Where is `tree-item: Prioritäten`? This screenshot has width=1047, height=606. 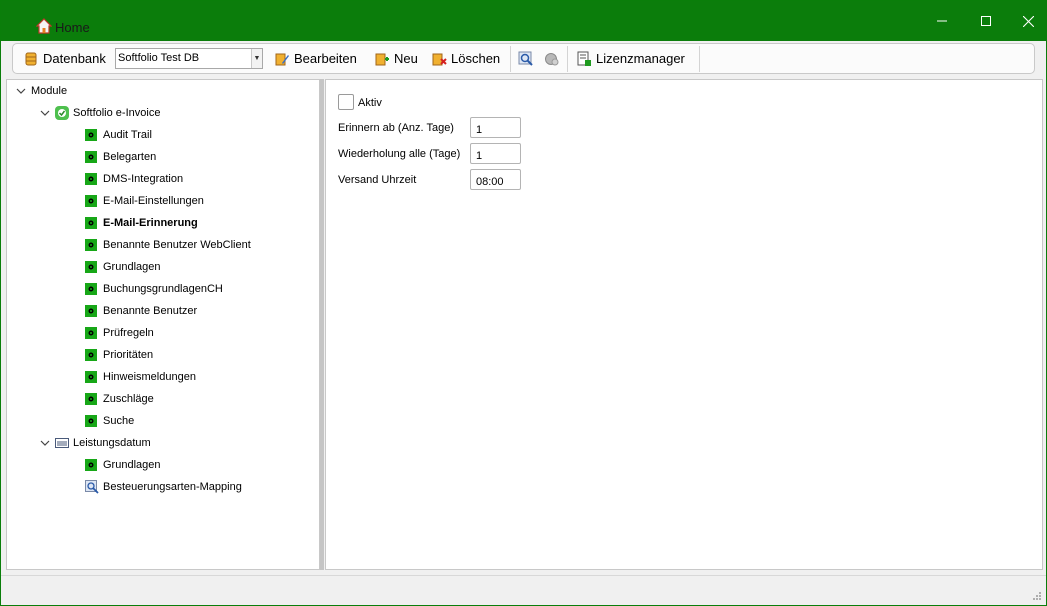
tree-item: Prioritäten is located at coordinates (119, 355).